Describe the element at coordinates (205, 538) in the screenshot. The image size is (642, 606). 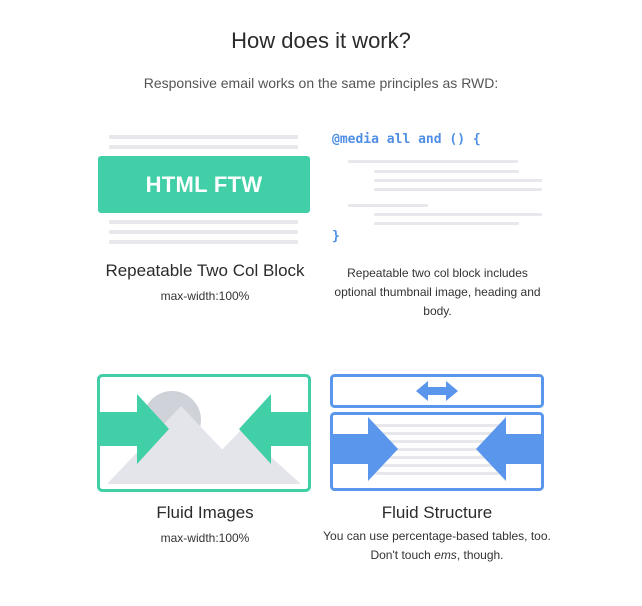
I see `fluid-images-sublabel: max-width:100%` at that location.